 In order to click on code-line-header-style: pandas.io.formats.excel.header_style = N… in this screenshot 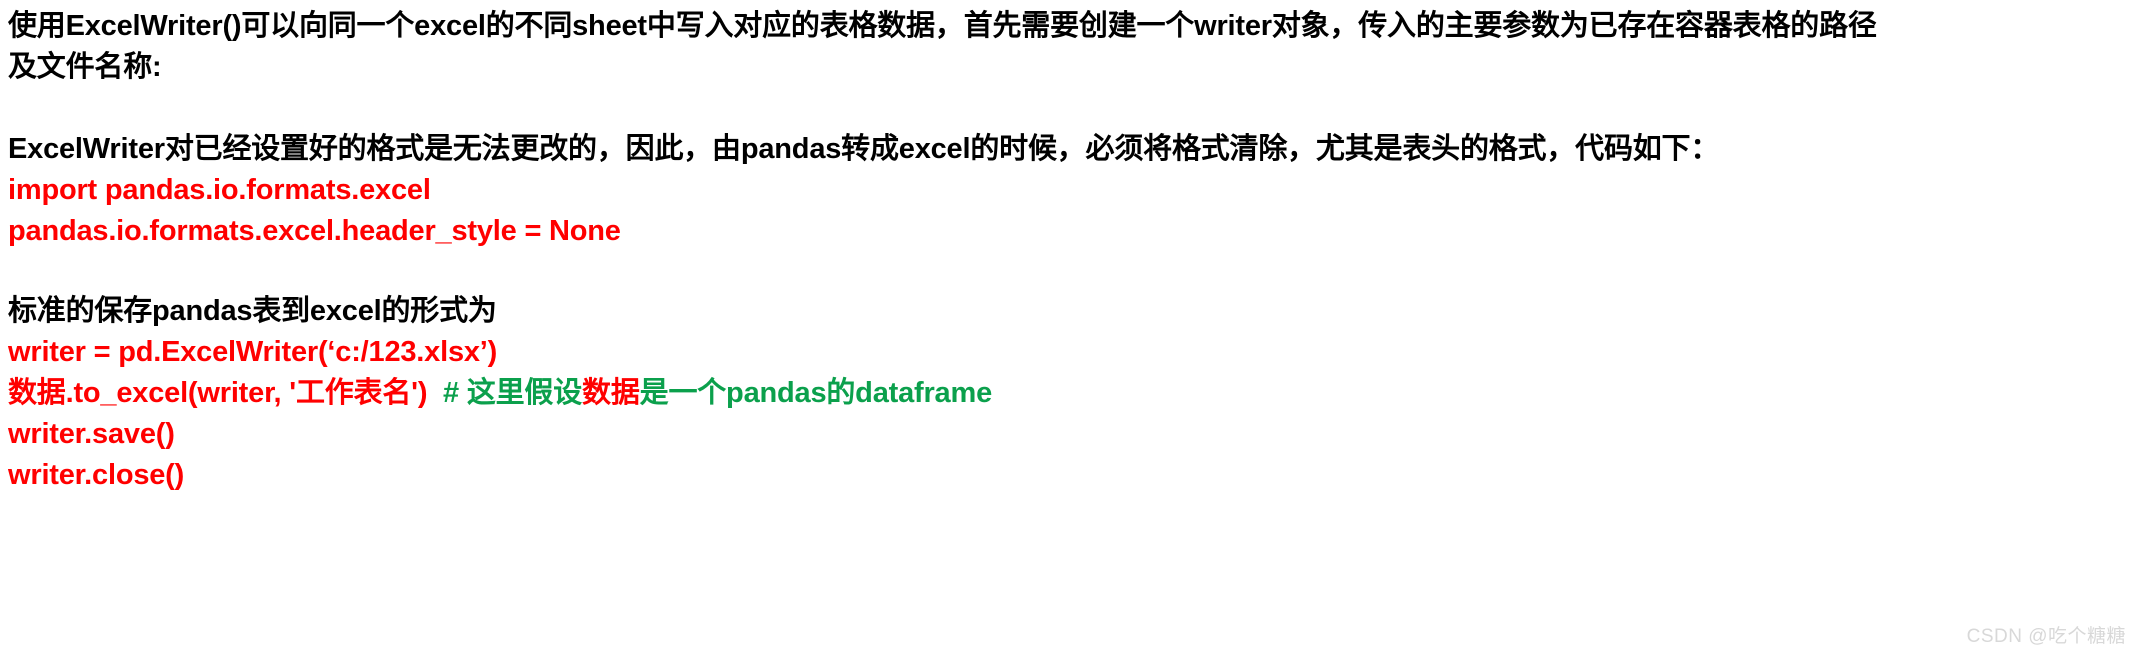, I will do `click(314, 231)`.